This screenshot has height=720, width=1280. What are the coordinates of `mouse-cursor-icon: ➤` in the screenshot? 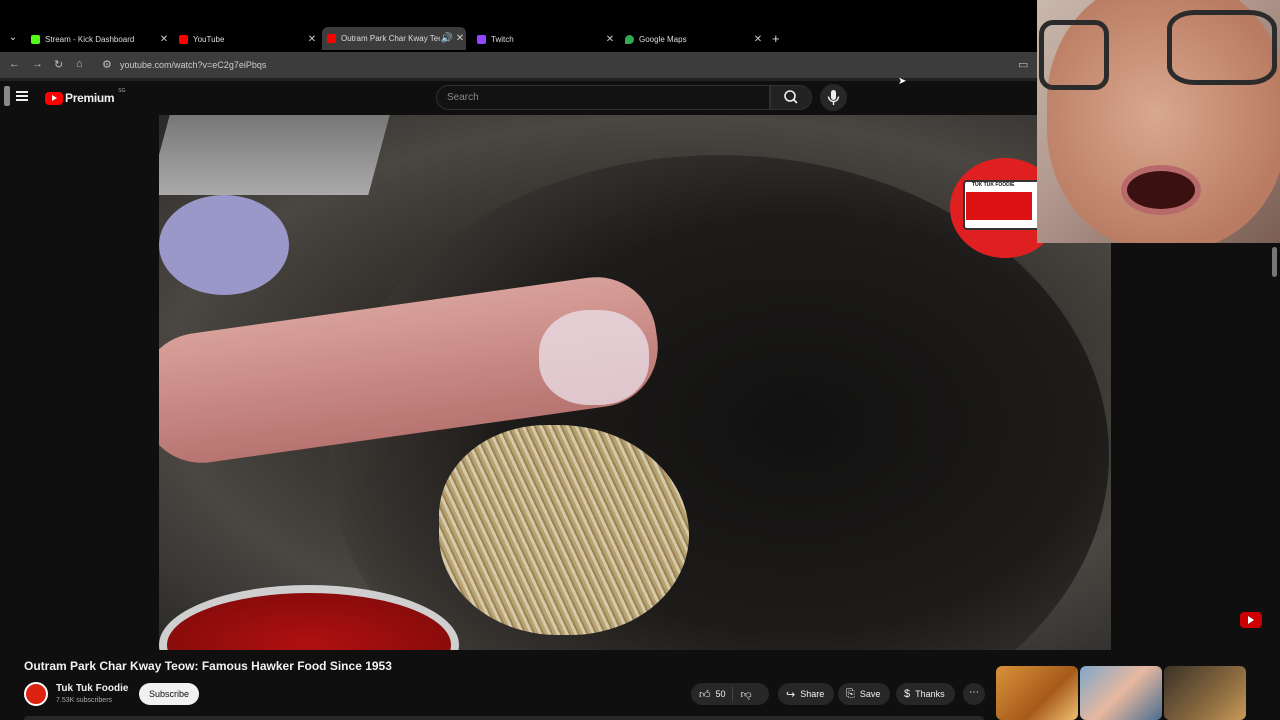 It's located at (902, 81).